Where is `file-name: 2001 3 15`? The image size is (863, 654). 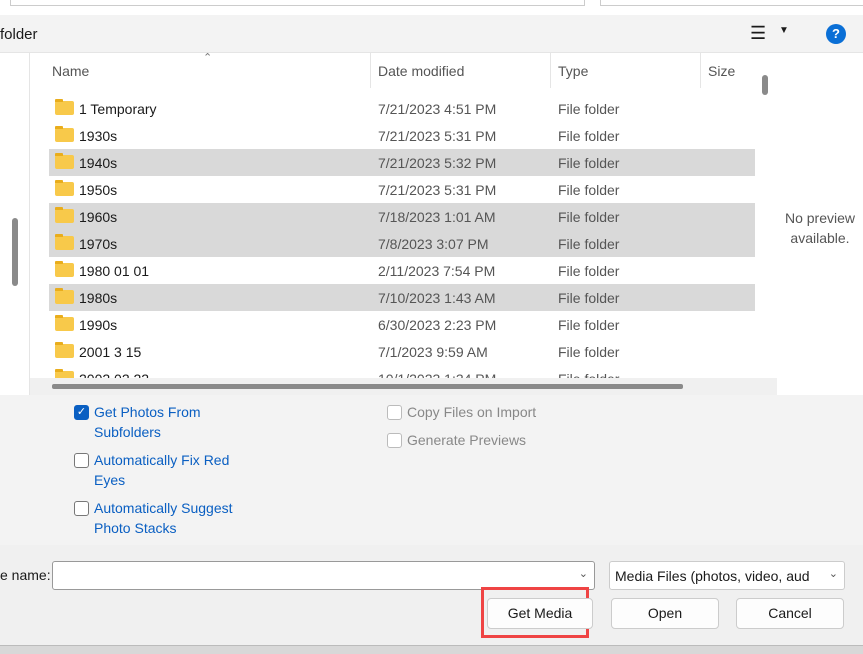 file-name: 2001 3 15 is located at coordinates (110, 352).